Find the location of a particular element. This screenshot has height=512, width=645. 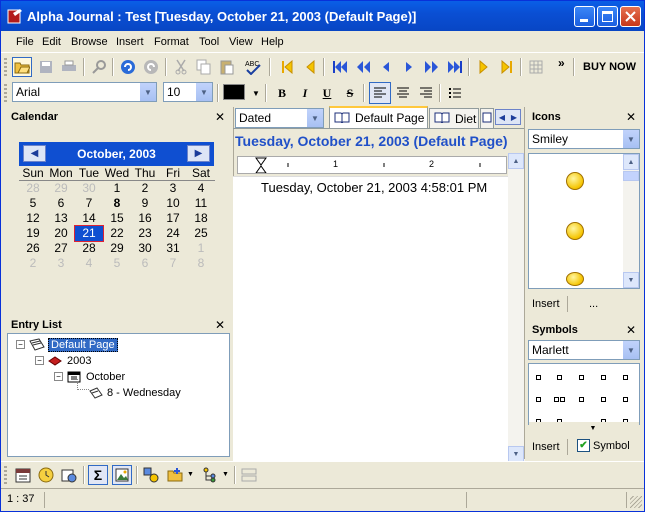

calendar-day: 19 is located at coordinates (33, 233).